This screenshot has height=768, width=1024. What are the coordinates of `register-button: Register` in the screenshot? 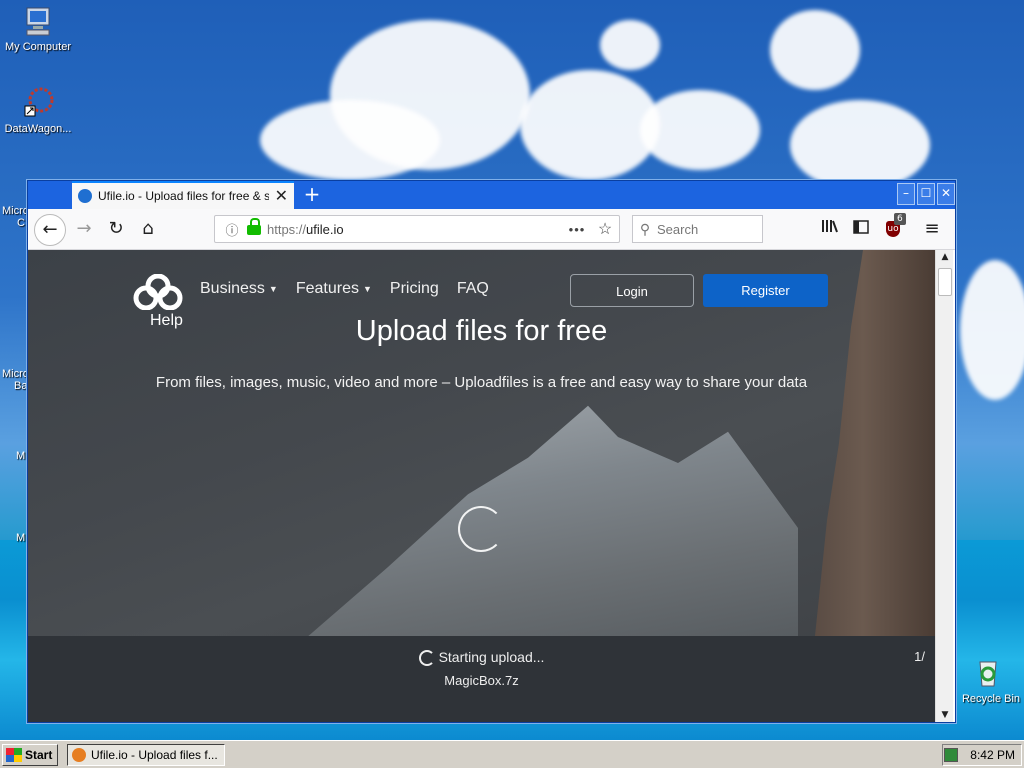 It's located at (765, 290).